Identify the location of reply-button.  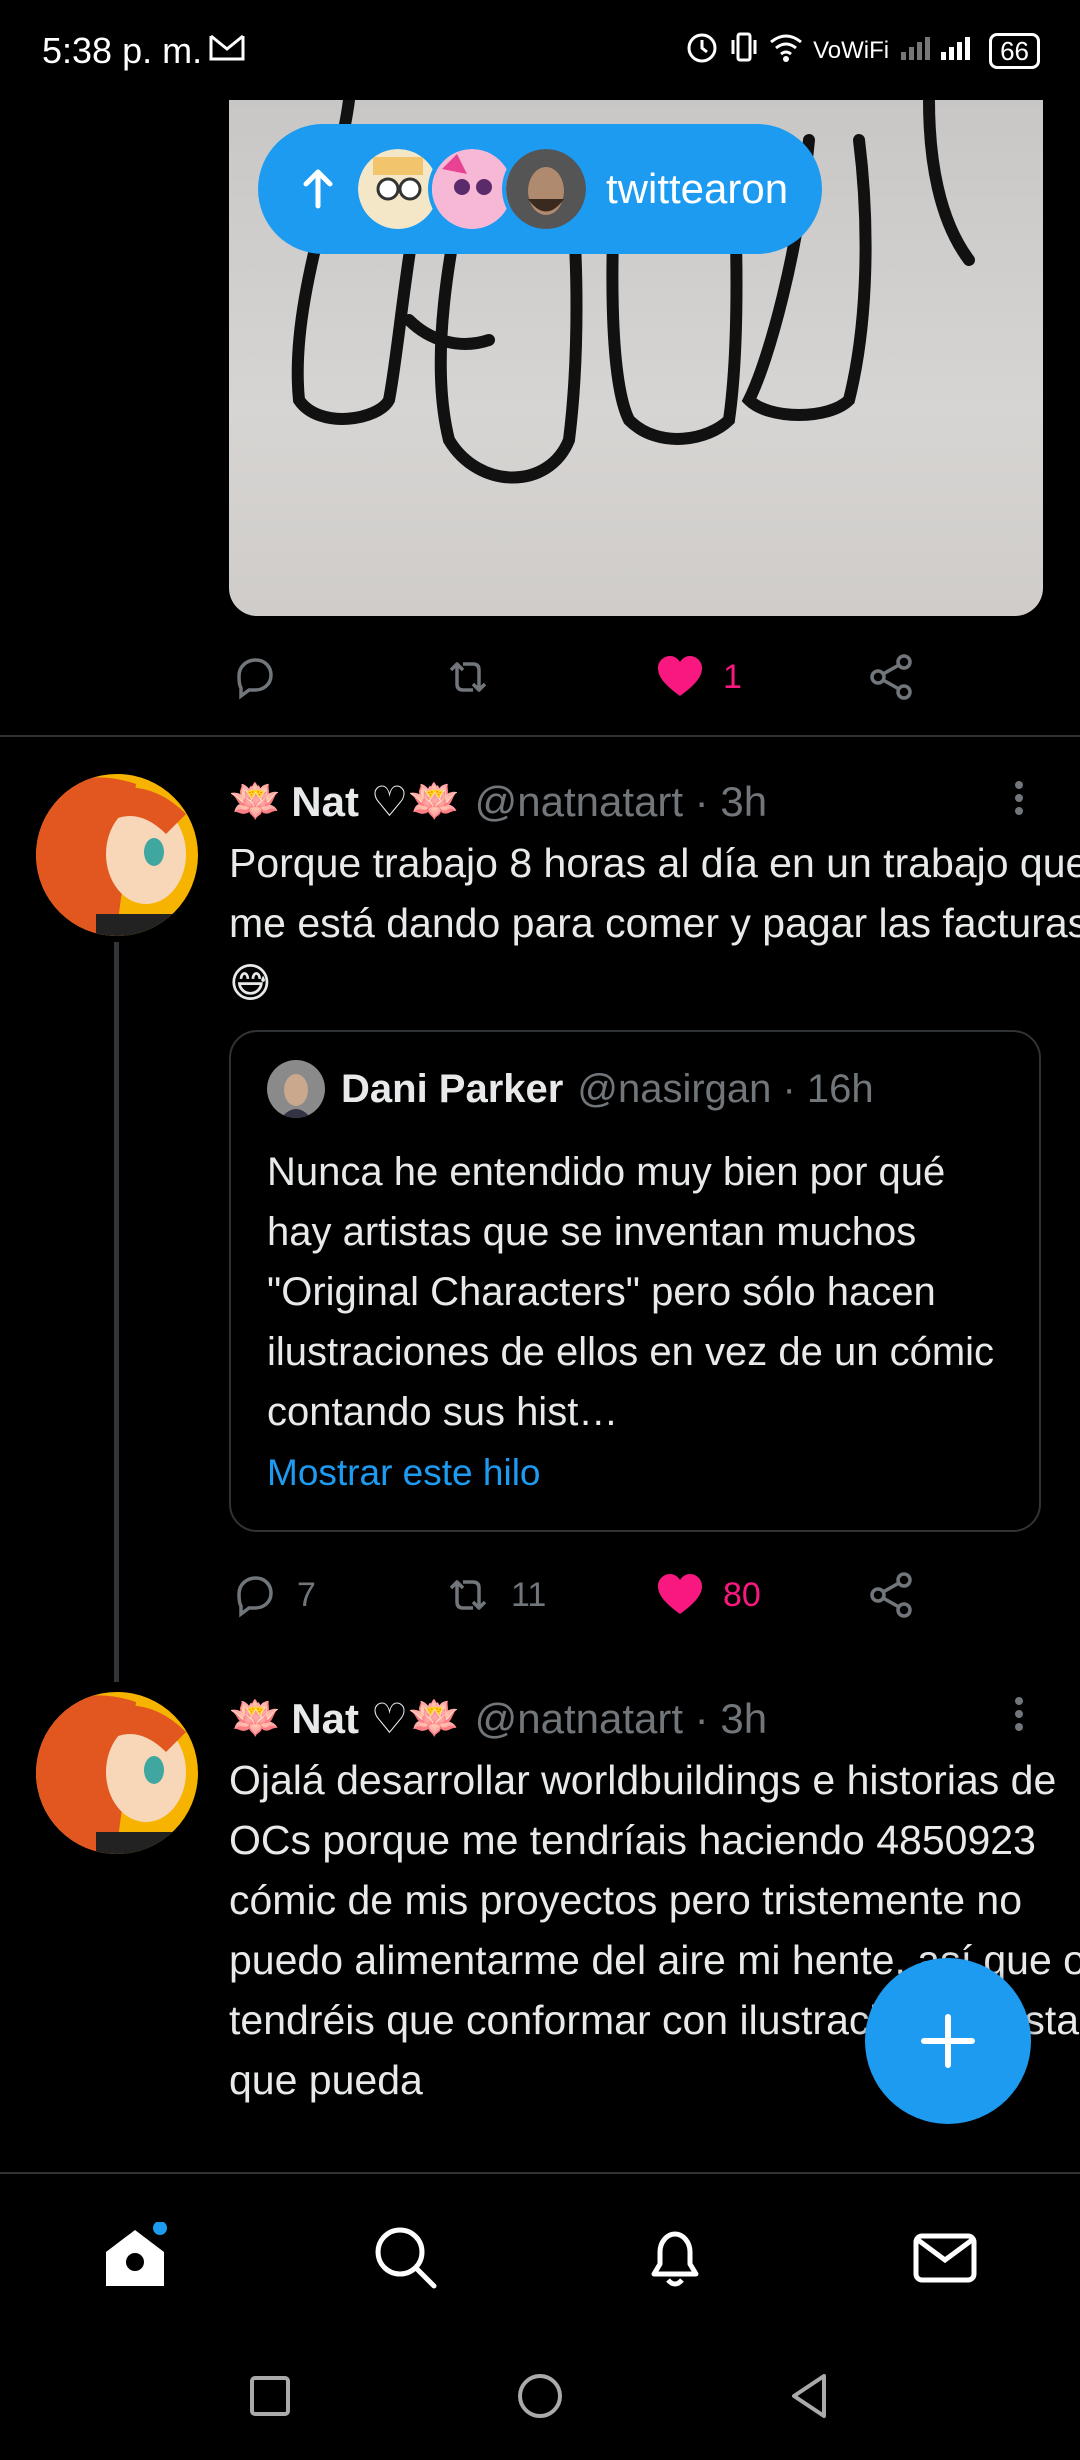
(254, 677).